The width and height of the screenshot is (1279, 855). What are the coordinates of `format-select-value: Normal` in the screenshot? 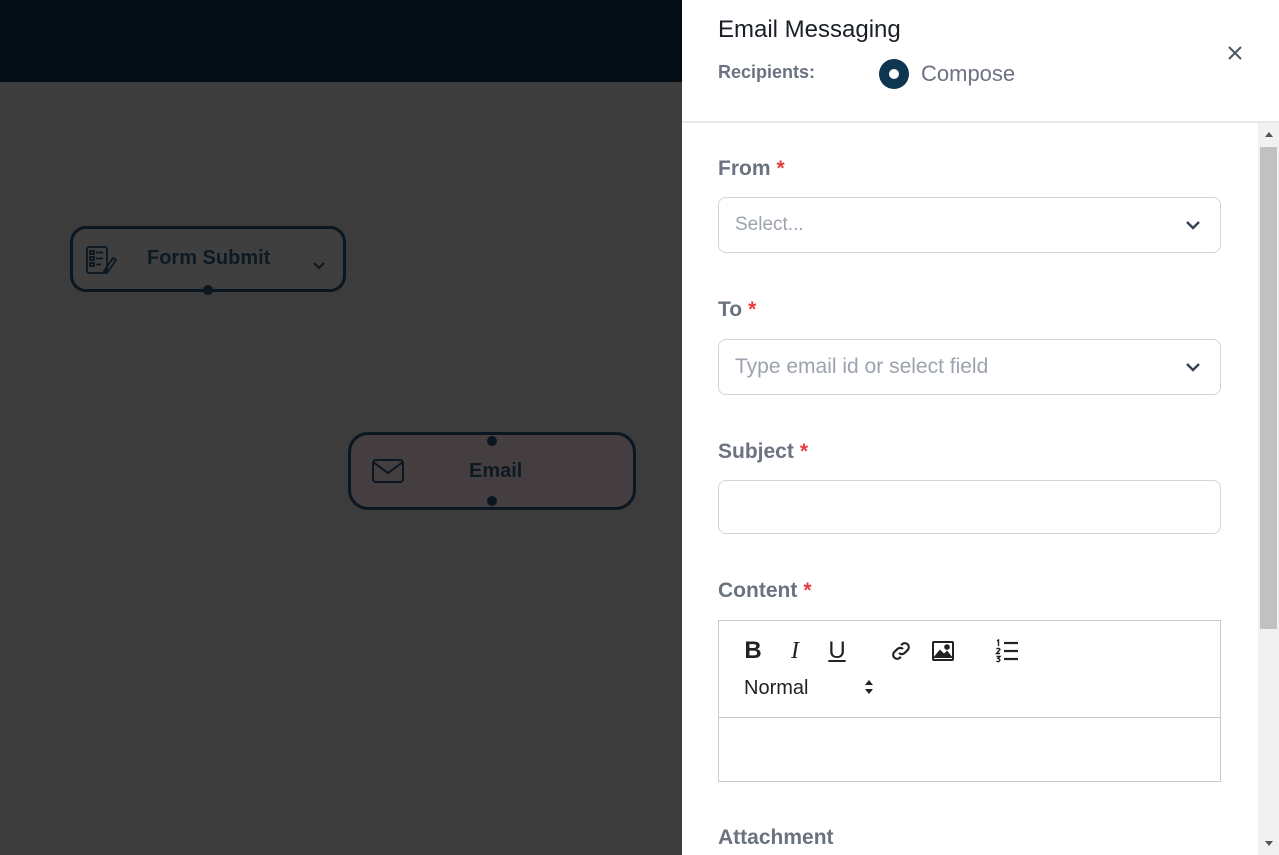 It's located at (776, 687).